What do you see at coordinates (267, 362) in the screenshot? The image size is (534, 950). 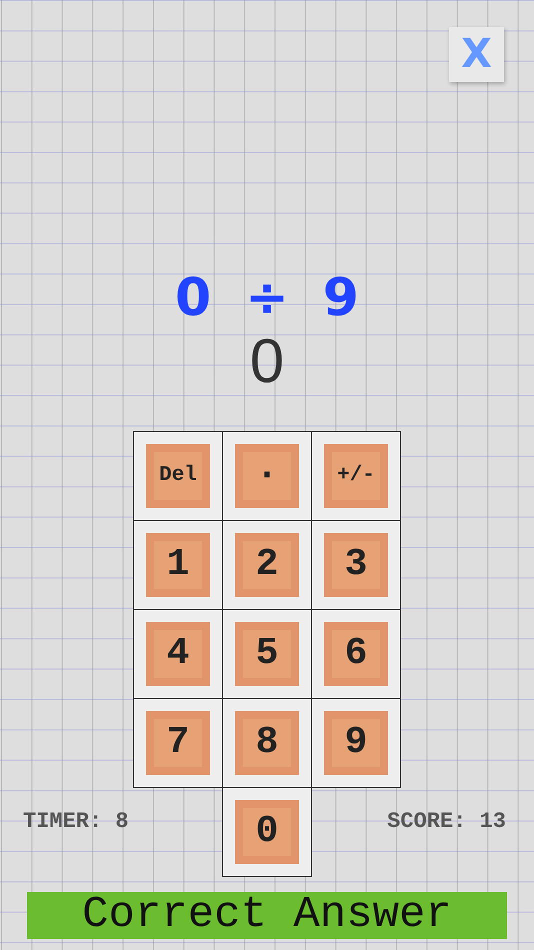 I see `answer-display: 0` at bounding box center [267, 362].